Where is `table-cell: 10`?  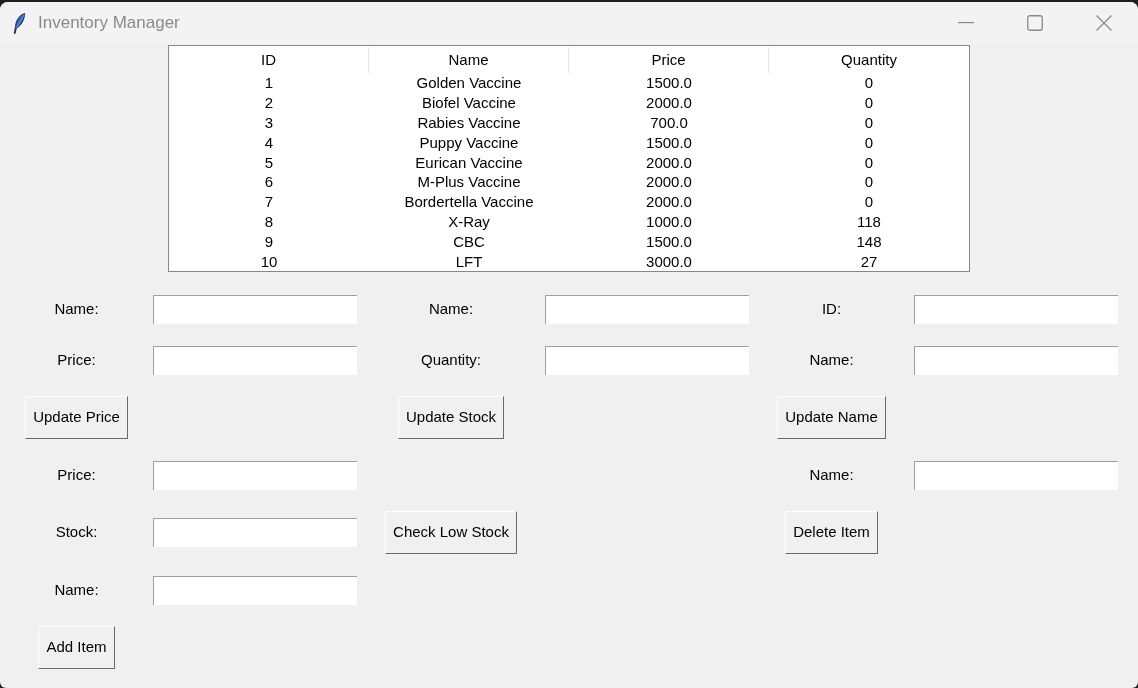
table-cell: 10 is located at coordinates (269, 261).